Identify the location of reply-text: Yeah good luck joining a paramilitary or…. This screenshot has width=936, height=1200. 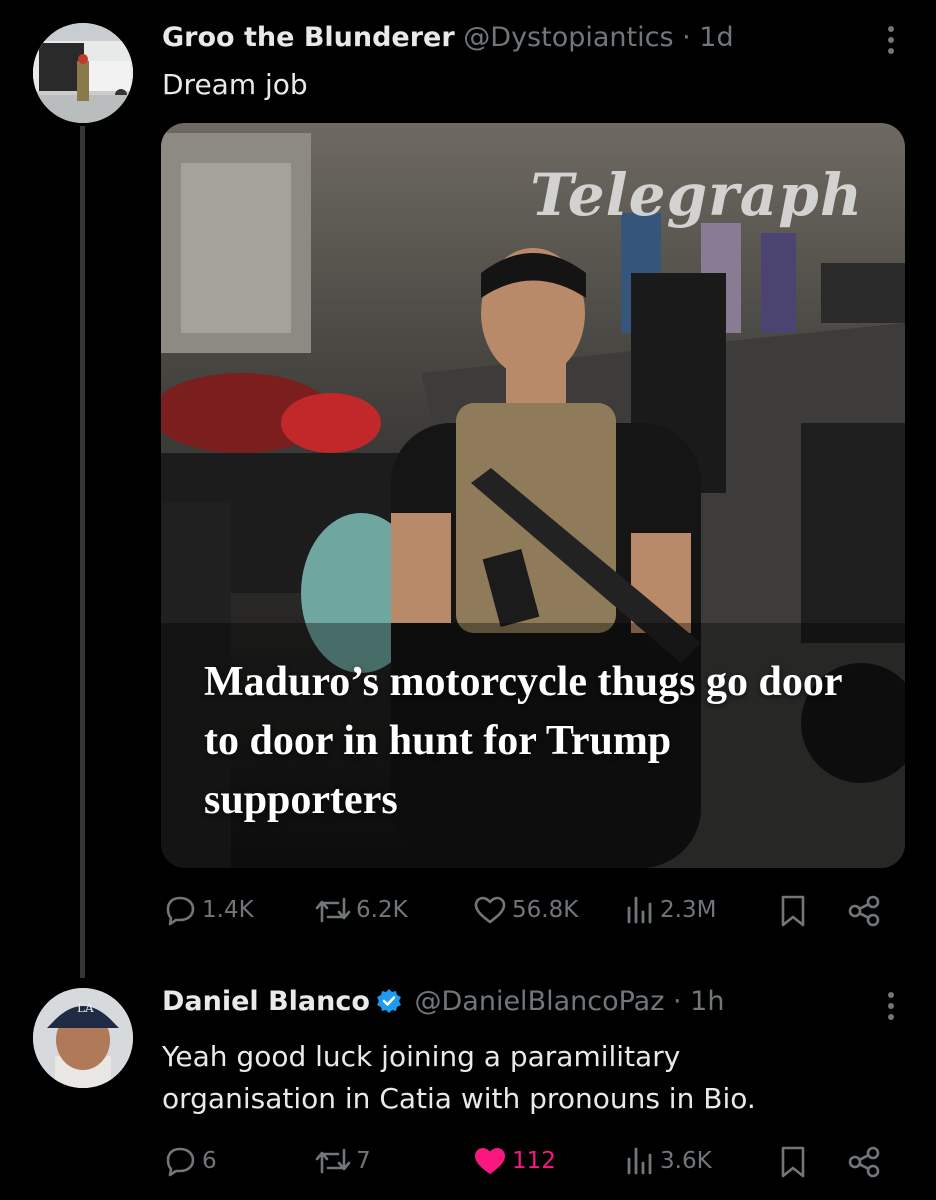
(459, 1077).